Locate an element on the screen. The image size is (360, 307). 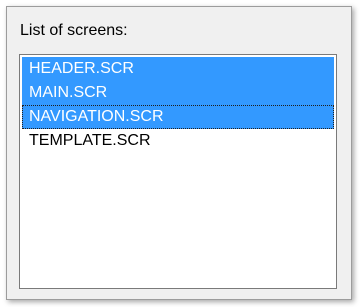
list-item-main-scr: MAIN.SCR is located at coordinates (178, 93).